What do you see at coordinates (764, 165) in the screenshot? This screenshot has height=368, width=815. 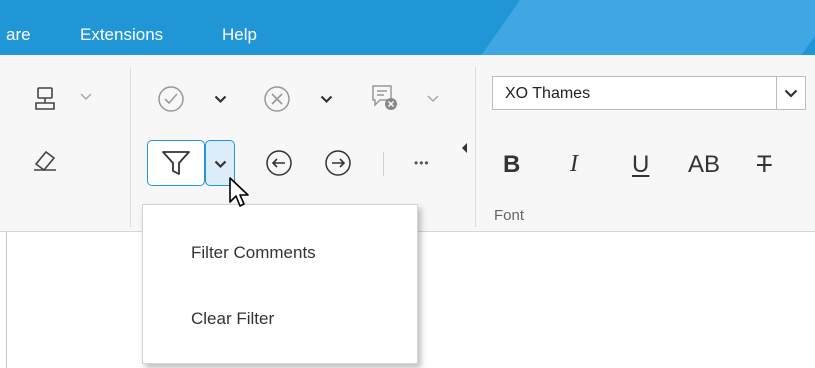 I see `strikethrough-button: T` at bounding box center [764, 165].